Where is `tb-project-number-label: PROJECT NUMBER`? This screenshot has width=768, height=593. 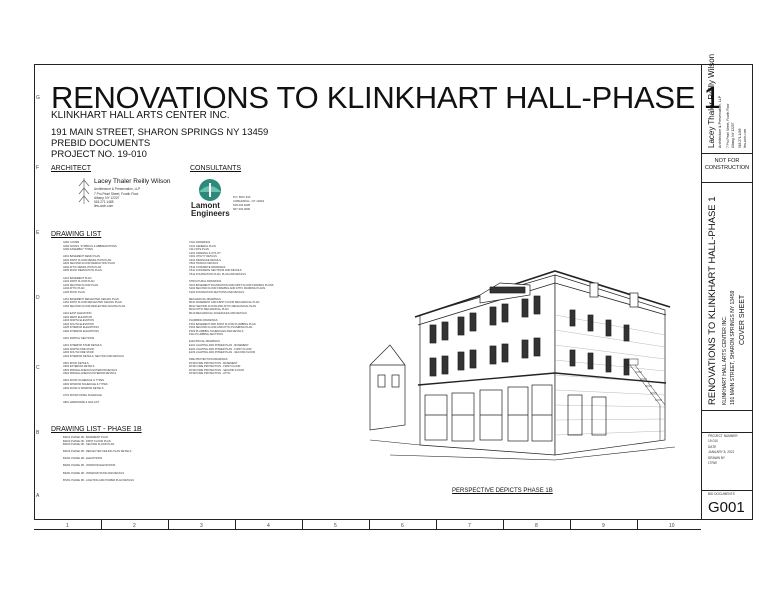 tb-project-number-label: PROJECT NUMBER is located at coordinates (723, 436).